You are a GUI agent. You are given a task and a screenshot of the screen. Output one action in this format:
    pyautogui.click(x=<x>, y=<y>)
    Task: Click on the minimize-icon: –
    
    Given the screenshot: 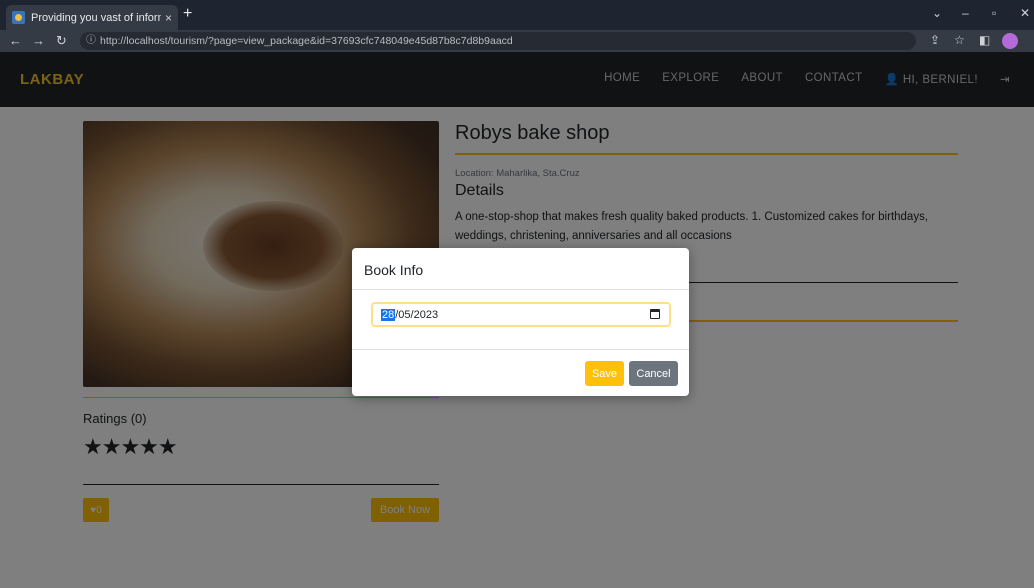 What is the action you would take?
    pyautogui.click(x=965, y=13)
    